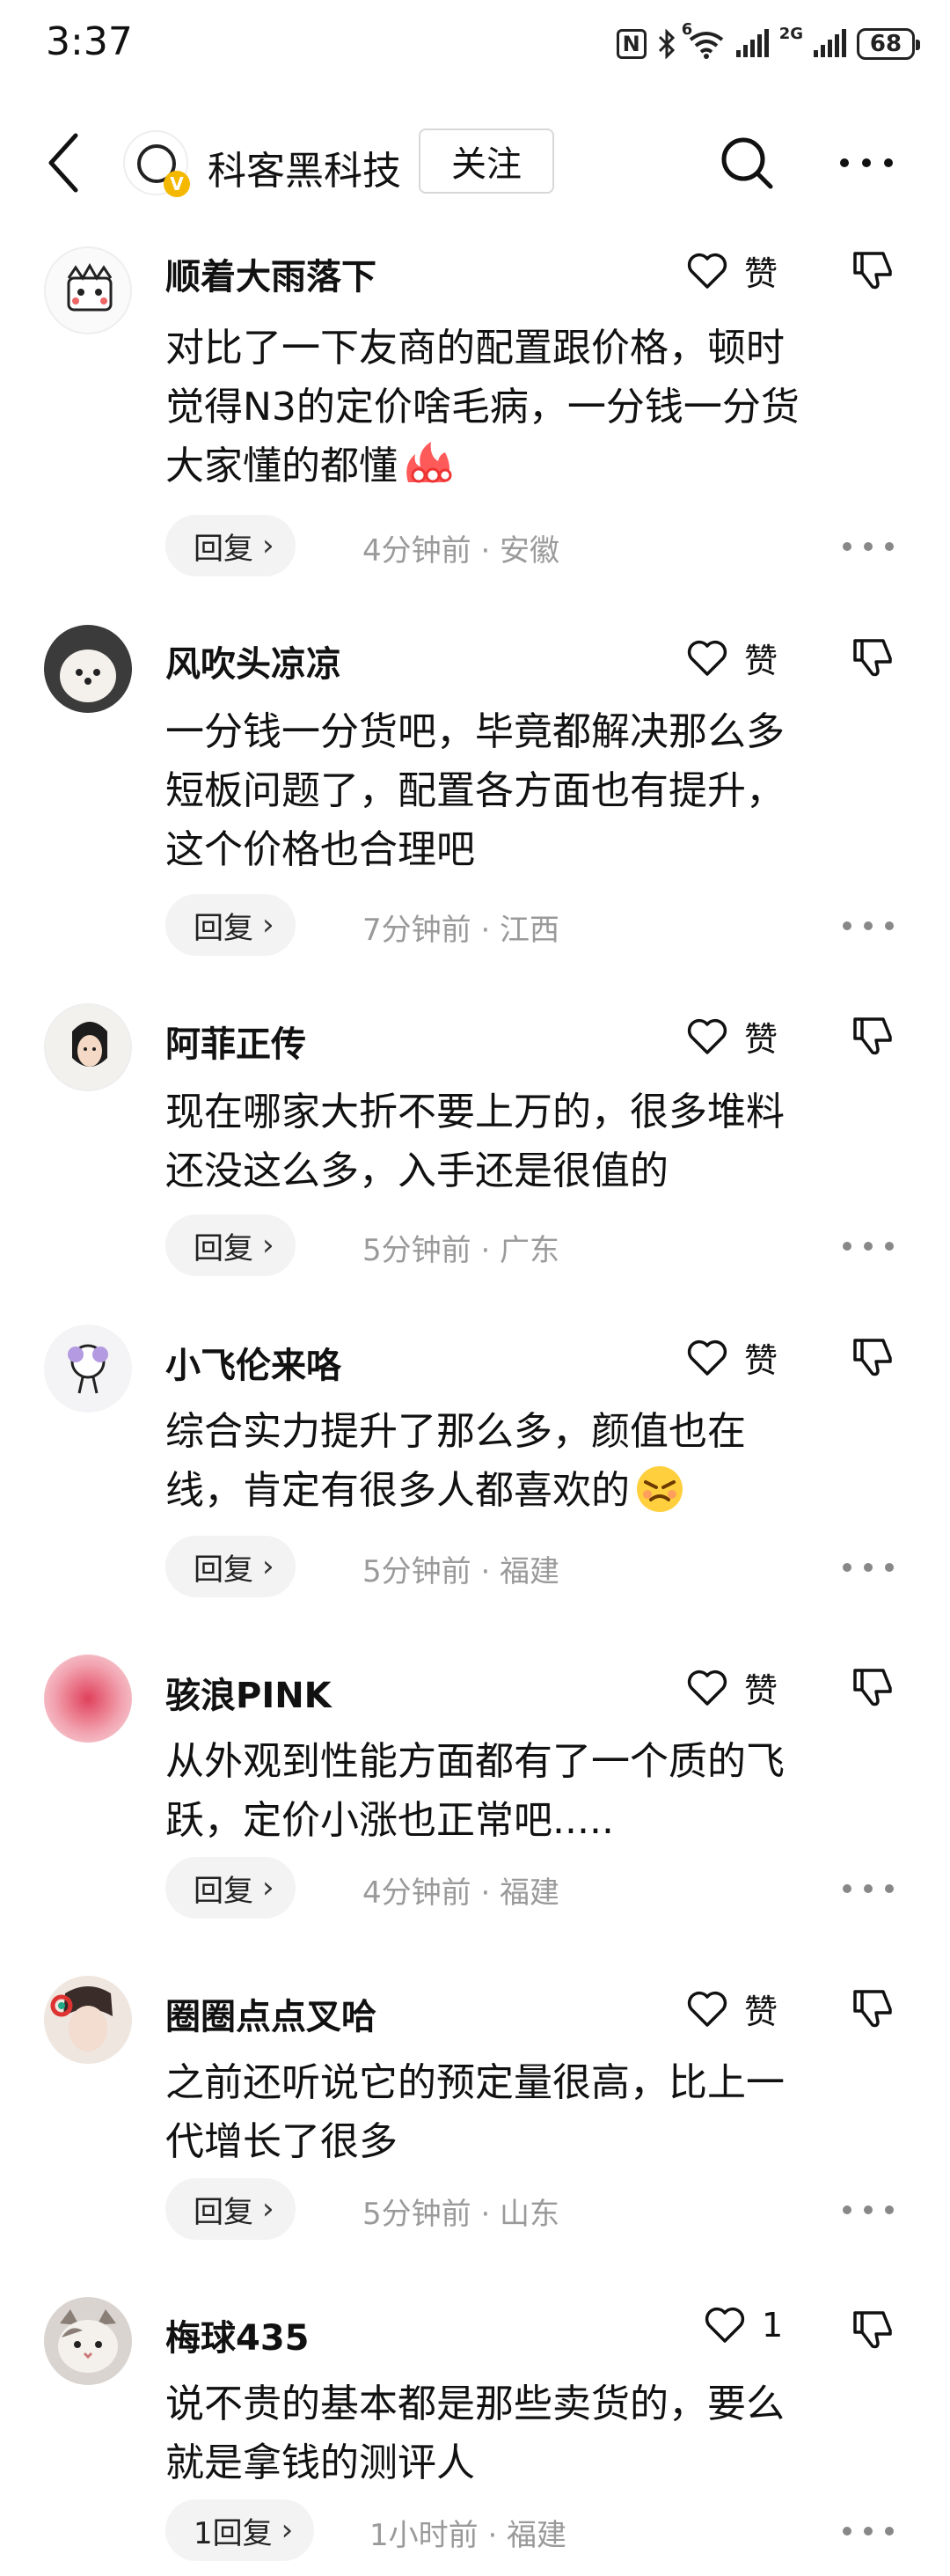  I want to click on follow-button: 关注, so click(486, 161).